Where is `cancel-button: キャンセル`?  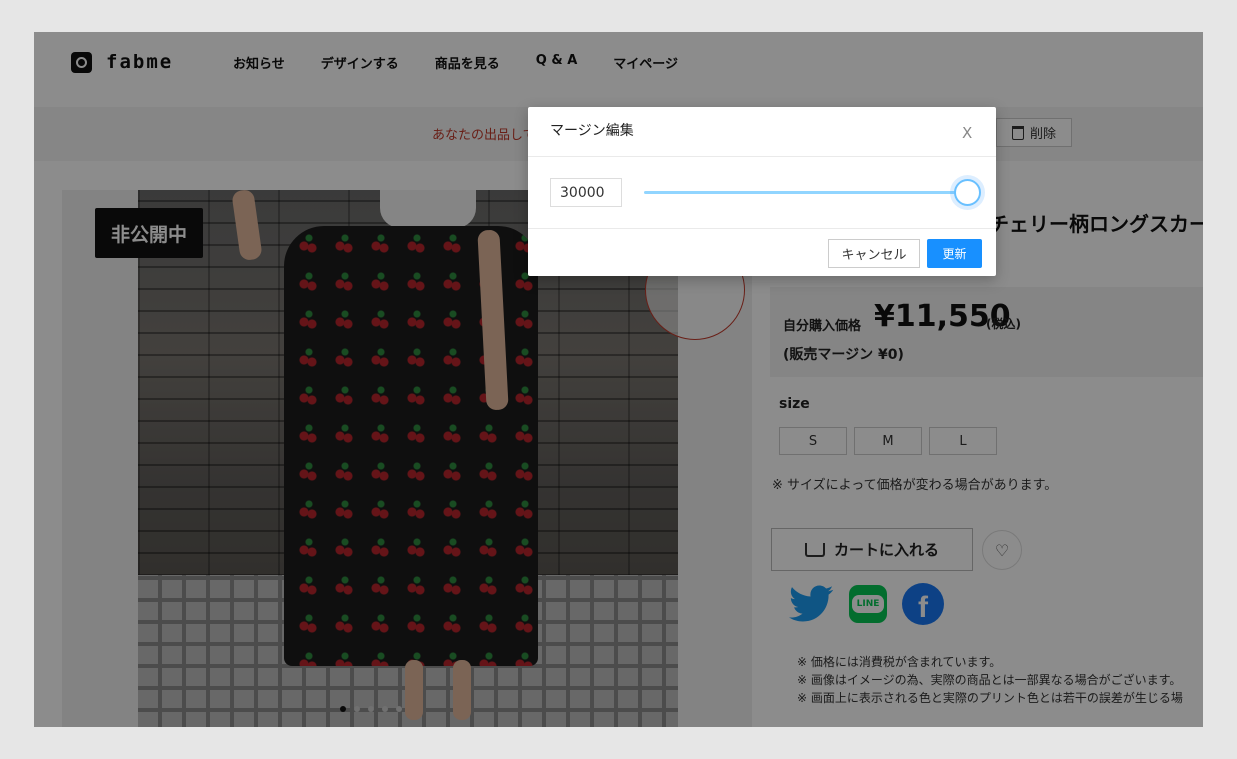 cancel-button: キャンセル is located at coordinates (874, 253).